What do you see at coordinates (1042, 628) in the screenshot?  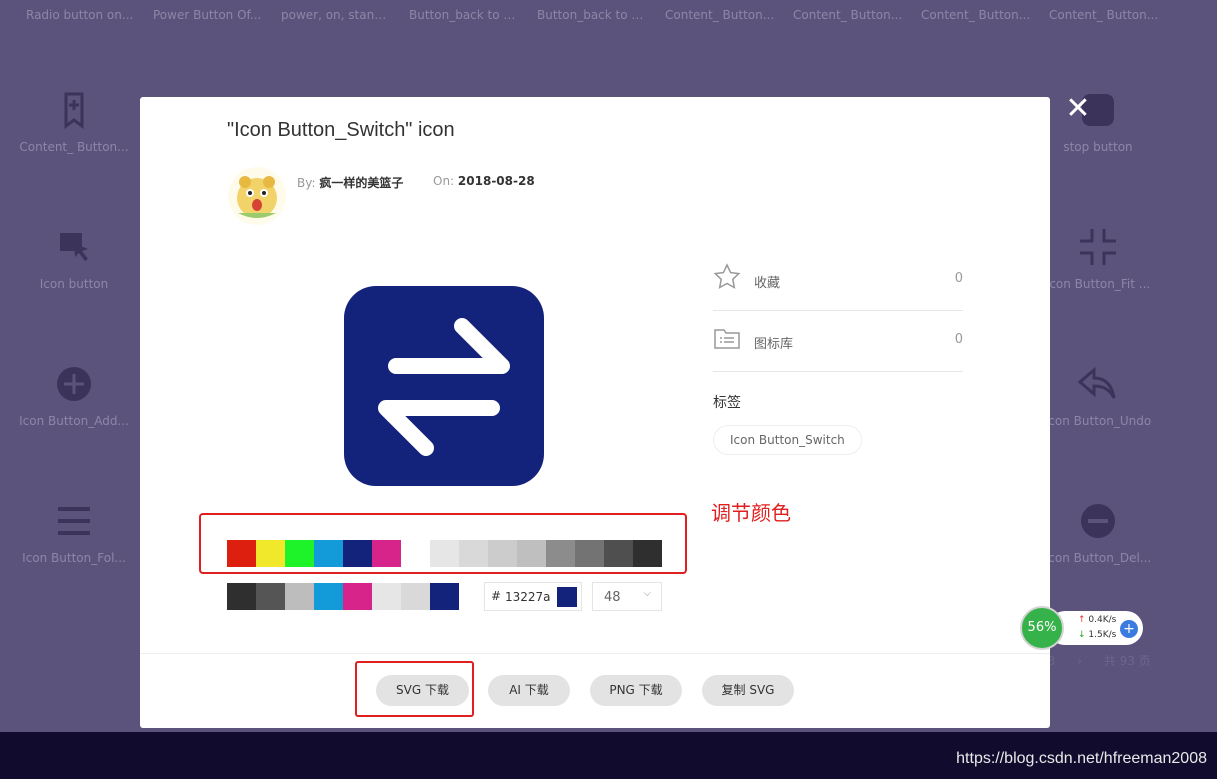 I see `usage-percent: 56%` at bounding box center [1042, 628].